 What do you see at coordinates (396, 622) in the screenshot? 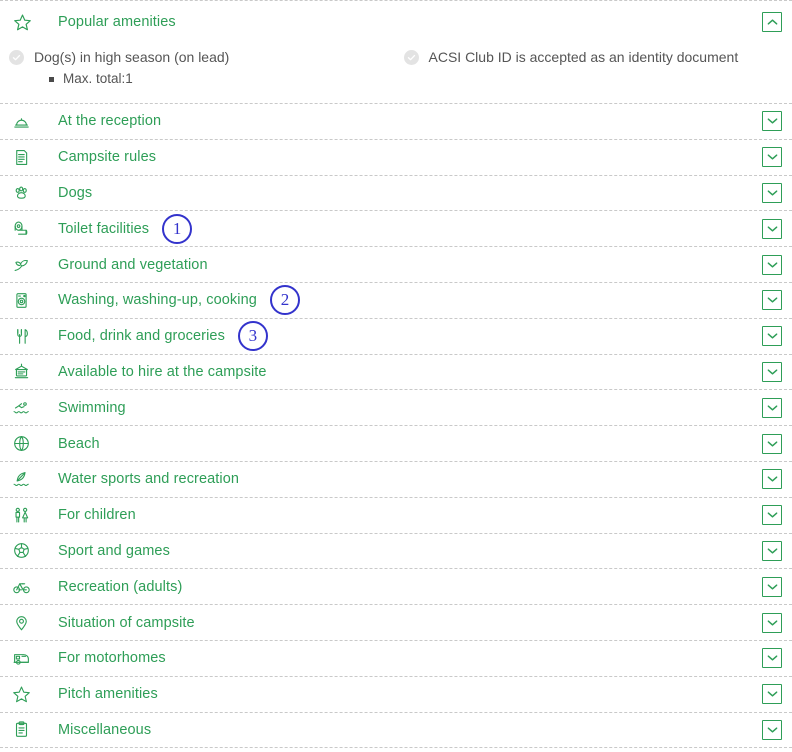
I see `category-row: Situation of campsite` at bounding box center [396, 622].